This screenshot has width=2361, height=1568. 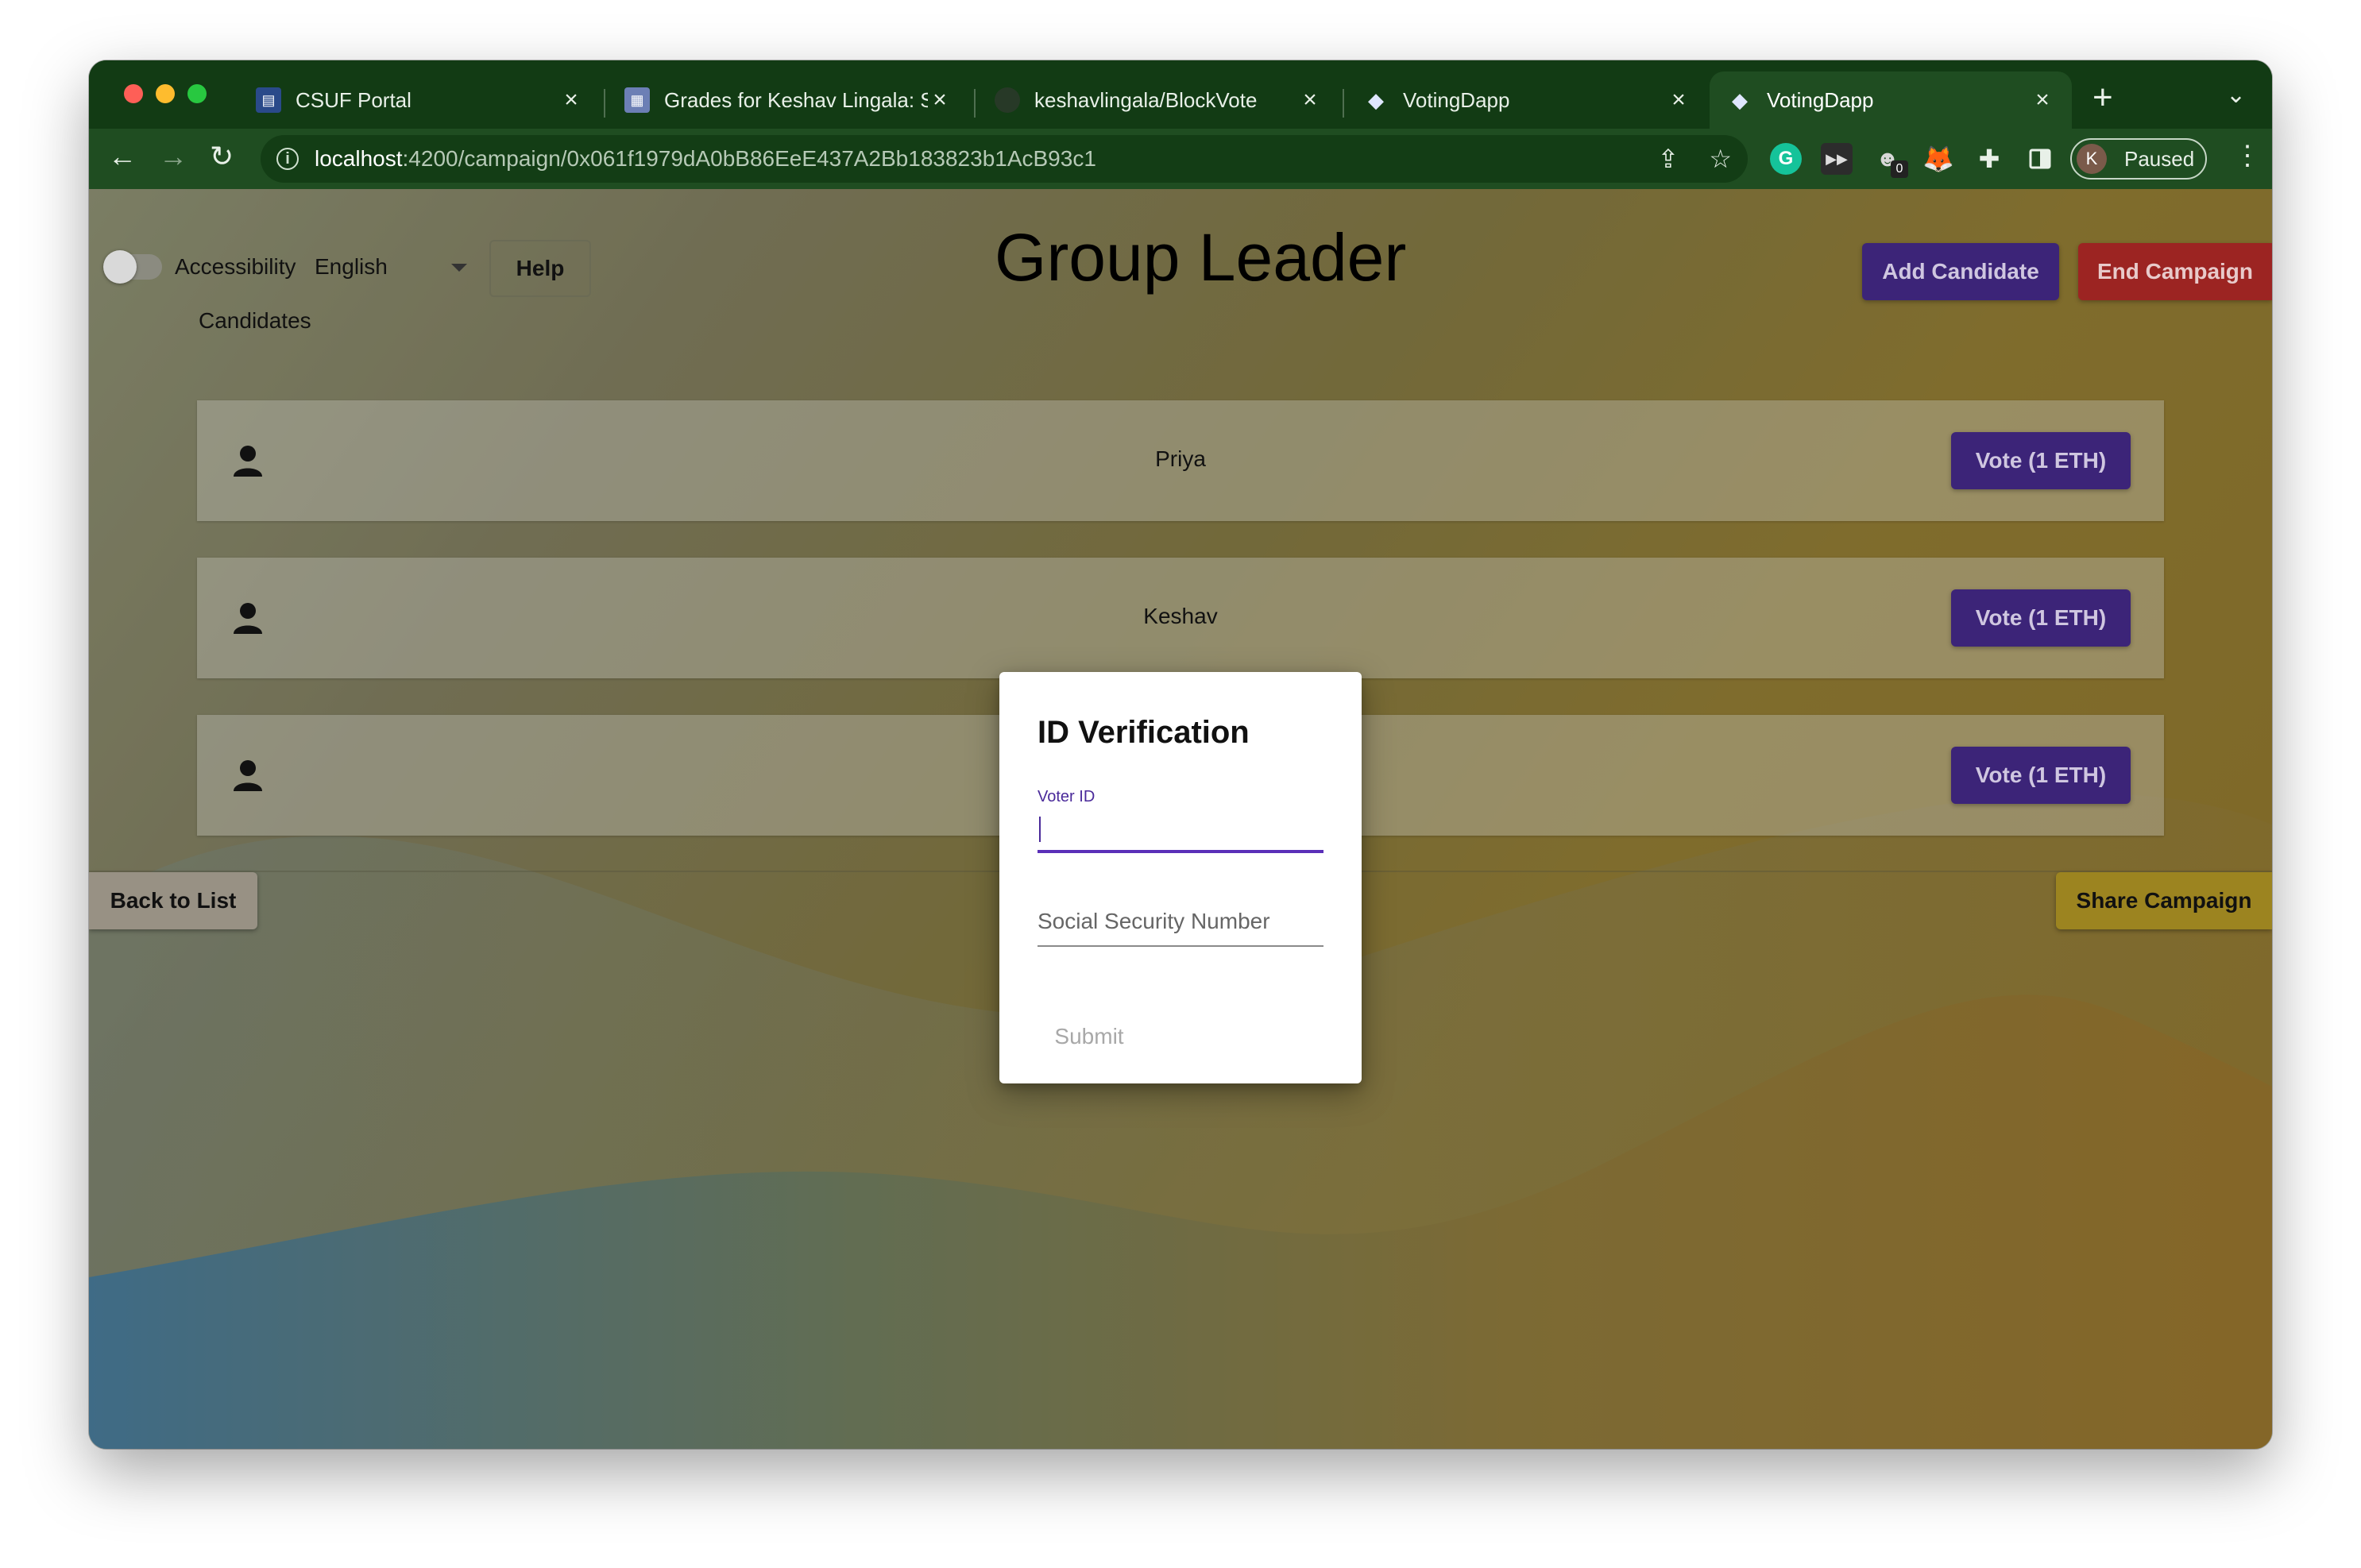 What do you see at coordinates (1181, 829) in the screenshot?
I see `voter-id-input` at bounding box center [1181, 829].